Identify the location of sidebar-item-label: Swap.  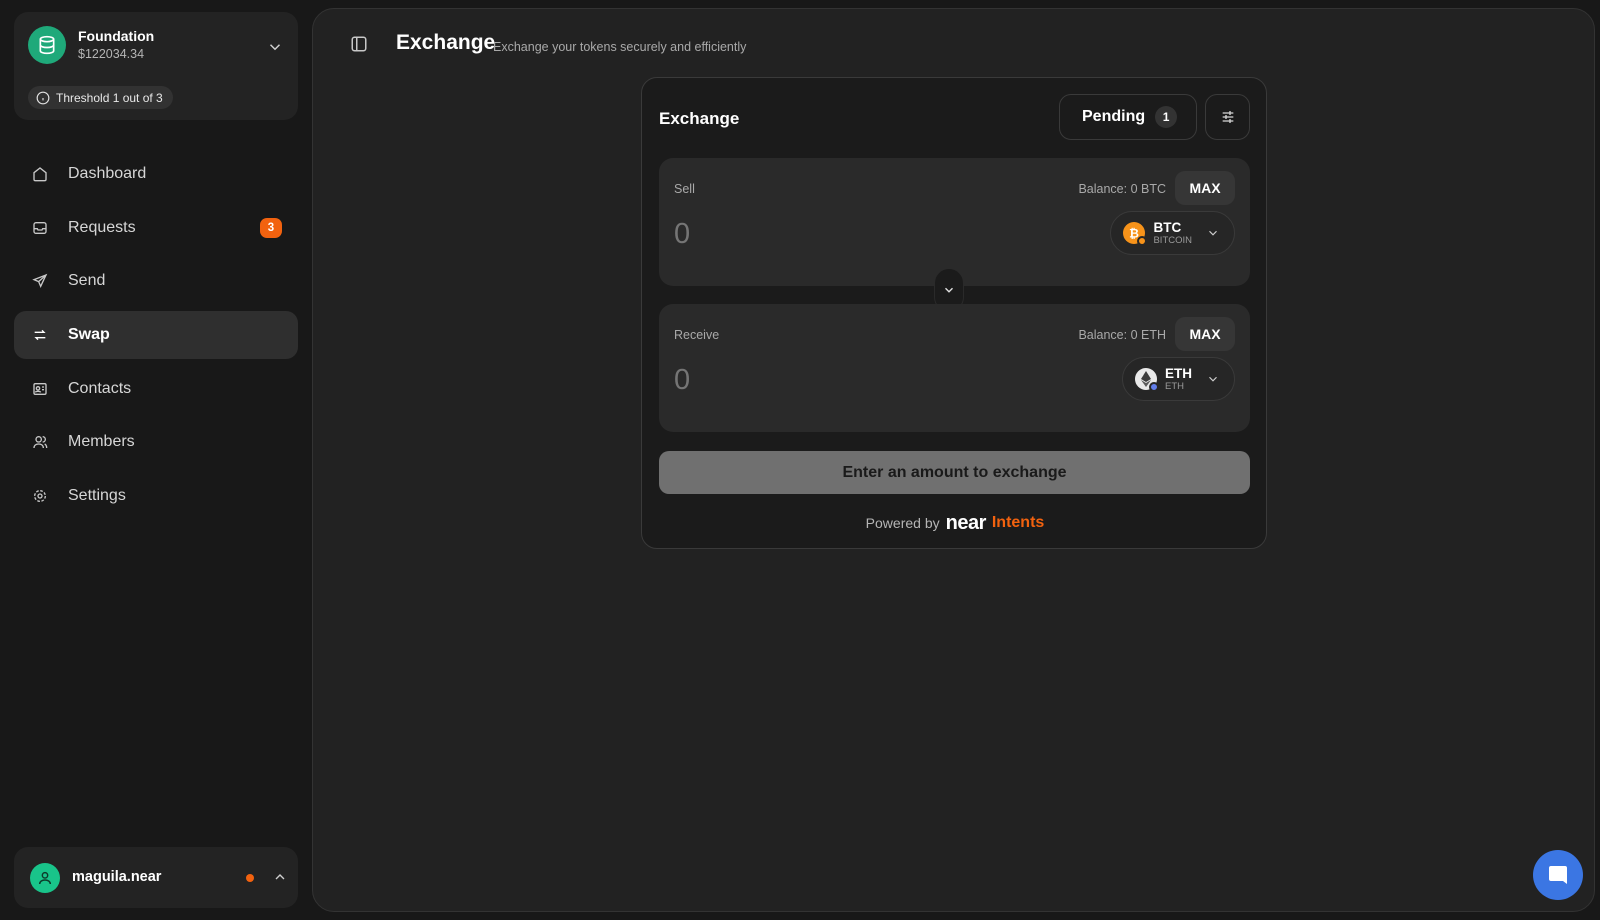
(89, 335).